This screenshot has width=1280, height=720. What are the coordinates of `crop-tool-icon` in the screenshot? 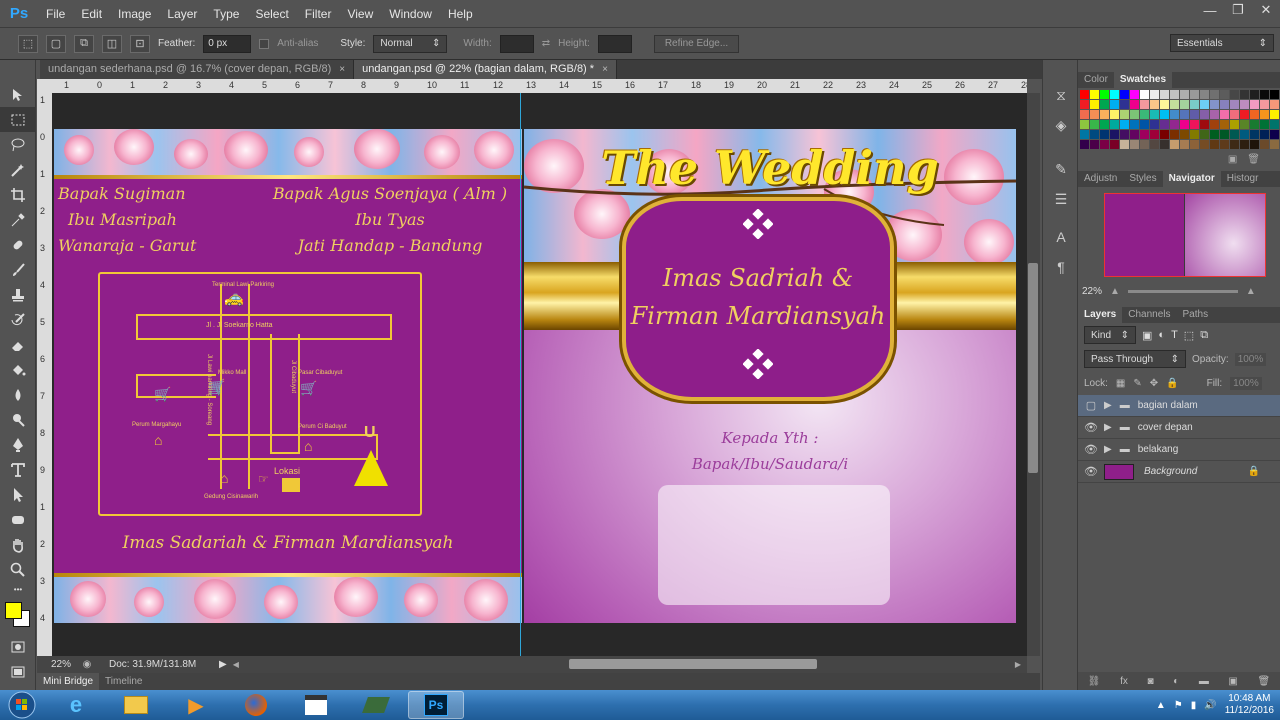 It's located at (18, 194).